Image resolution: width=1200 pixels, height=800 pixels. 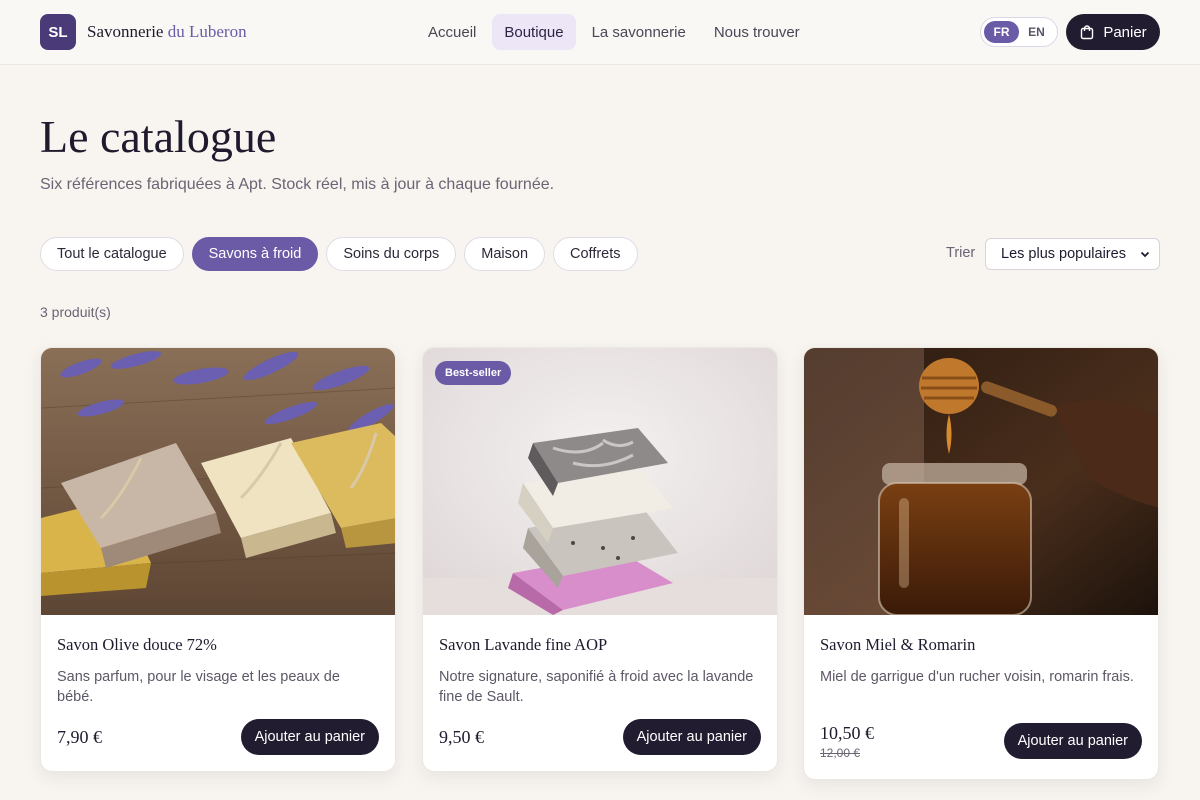 What do you see at coordinates (58, 32) in the screenshot?
I see `logo-mark: SL` at bounding box center [58, 32].